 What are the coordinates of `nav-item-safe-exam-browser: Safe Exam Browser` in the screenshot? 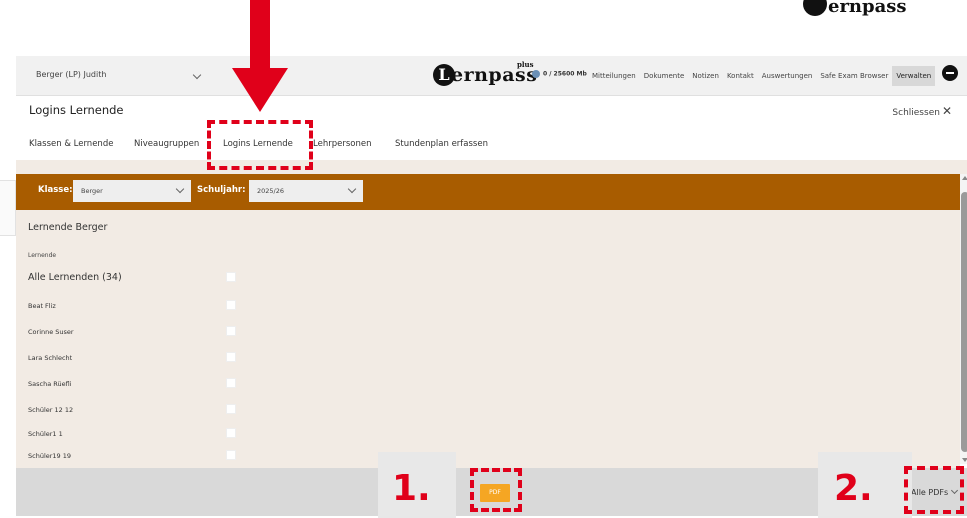 It's located at (854, 76).